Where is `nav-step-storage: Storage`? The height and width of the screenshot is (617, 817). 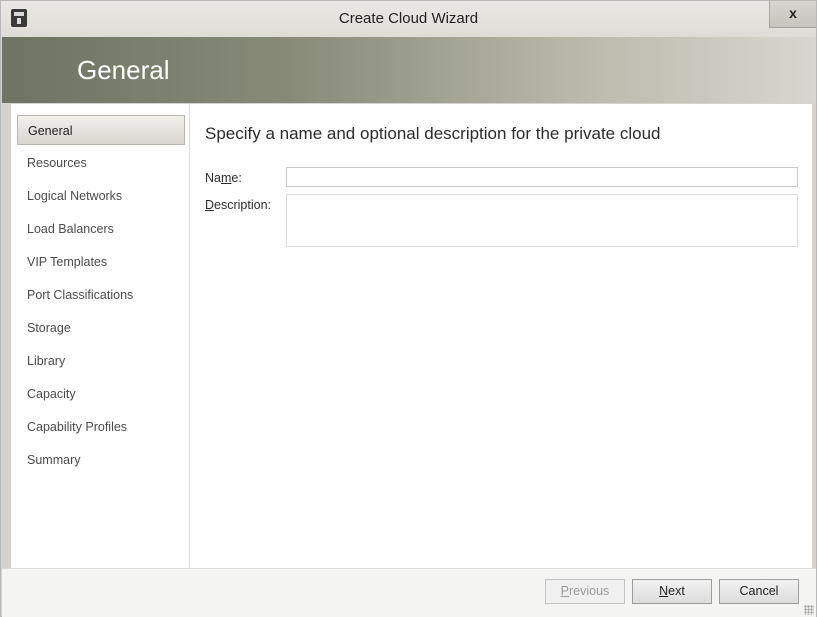
nav-step-storage: Storage is located at coordinates (101, 328).